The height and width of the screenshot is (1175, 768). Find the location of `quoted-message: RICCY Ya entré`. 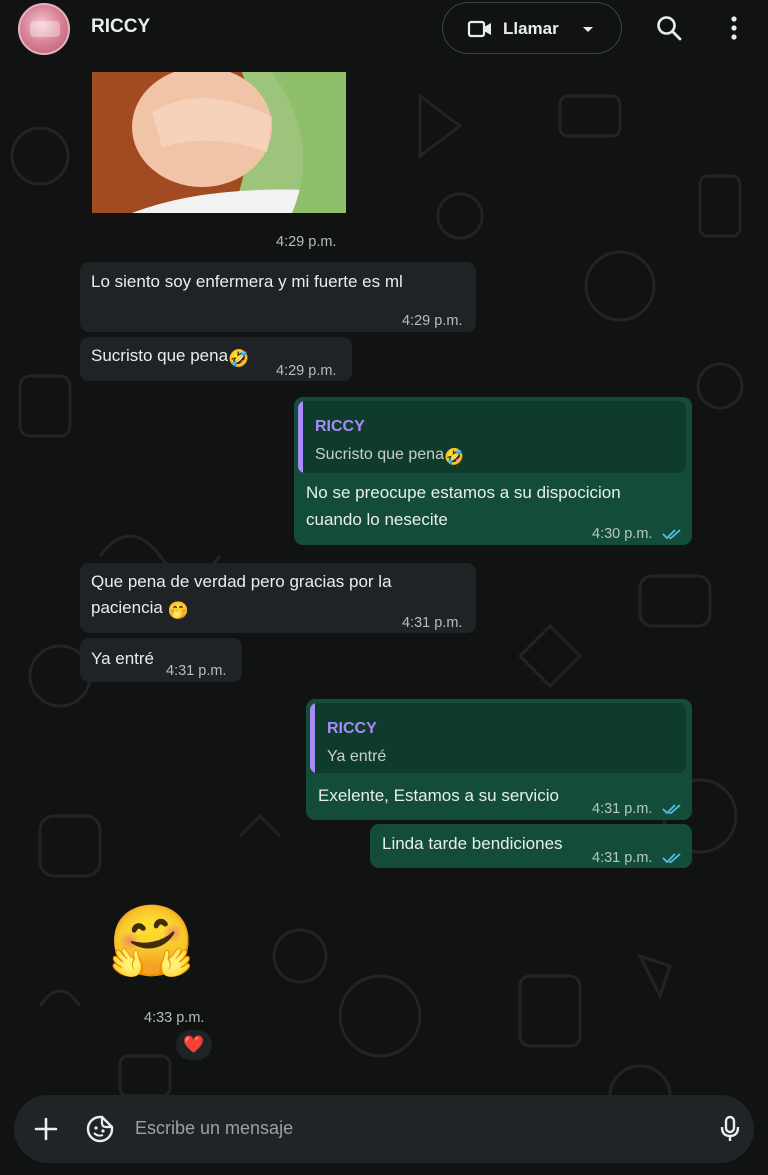

quoted-message: RICCY Ya entré is located at coordinates (498, 738).